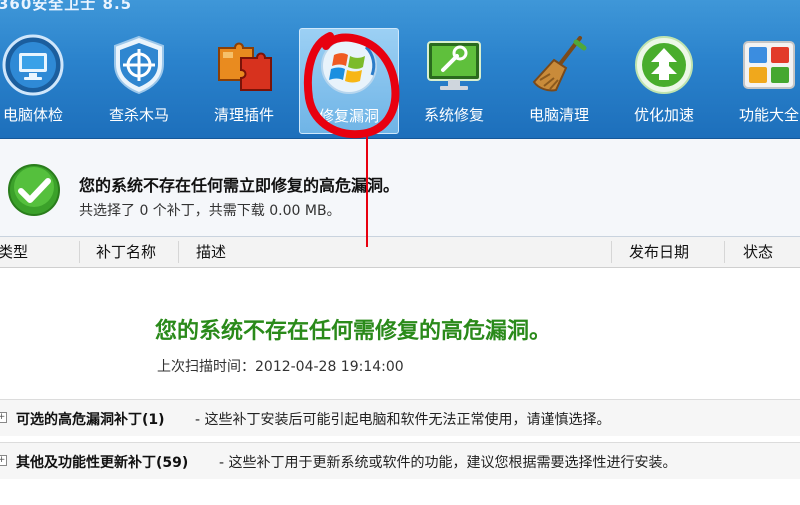 The height and width of the screenshot is (505, 800). I want to click on patch-table-header: 类型 补丁名称 描述 发布日期 状态, so click(400, 252).